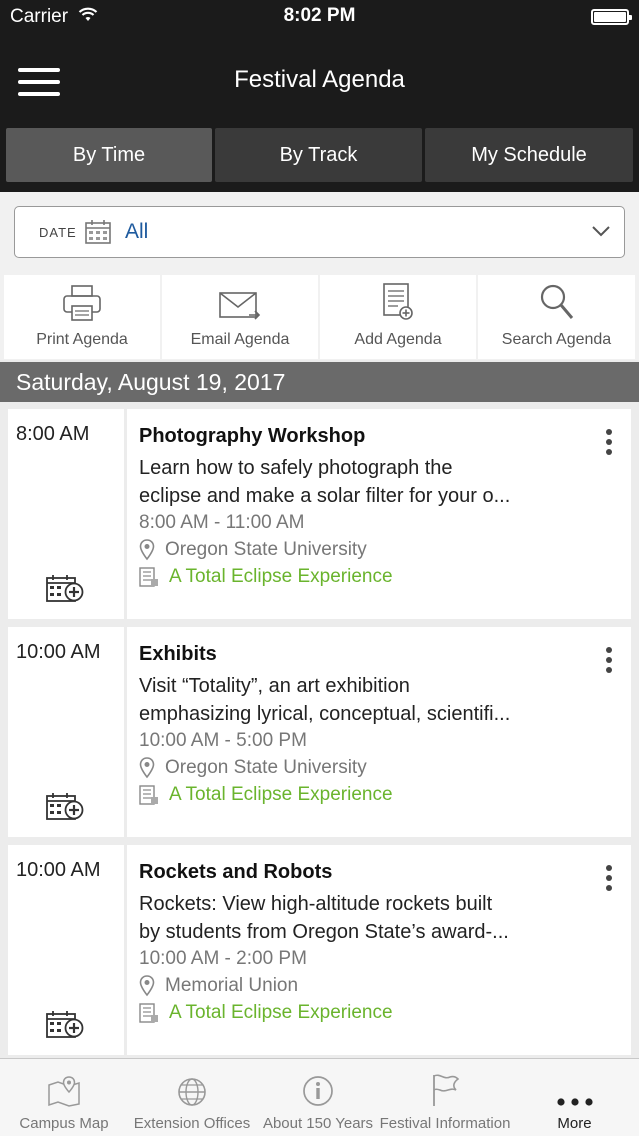 This screenshot has height=1136, width=639. What do you see at coordinates (252, 436) in the screenshot?
I see `session-title: Photography Workshop` at bounding box center [252, 436].